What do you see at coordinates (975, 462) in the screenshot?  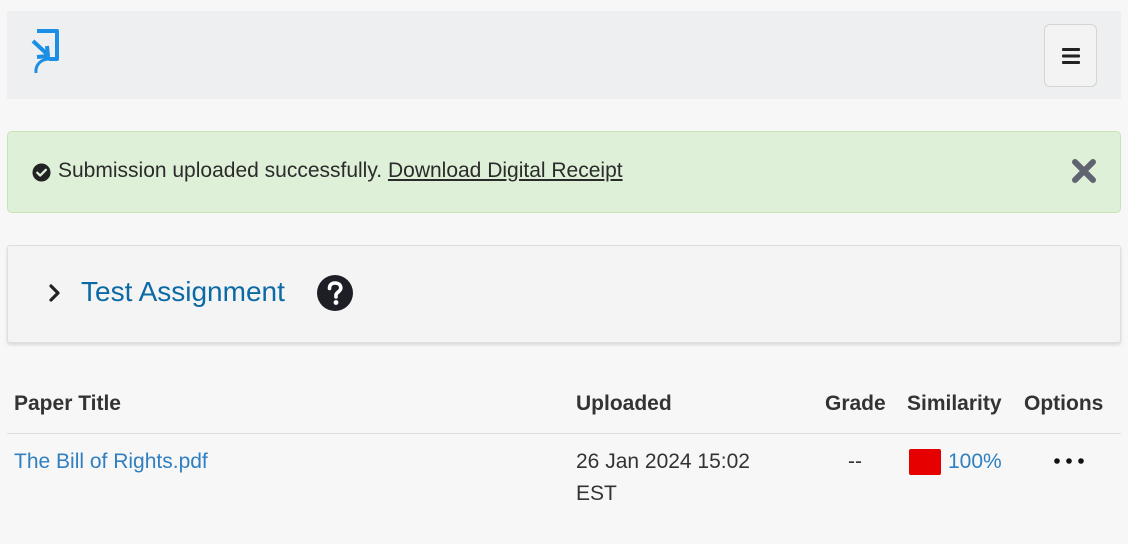 I see `similarity-score-link: 100%` at bounding box center [975, 462].